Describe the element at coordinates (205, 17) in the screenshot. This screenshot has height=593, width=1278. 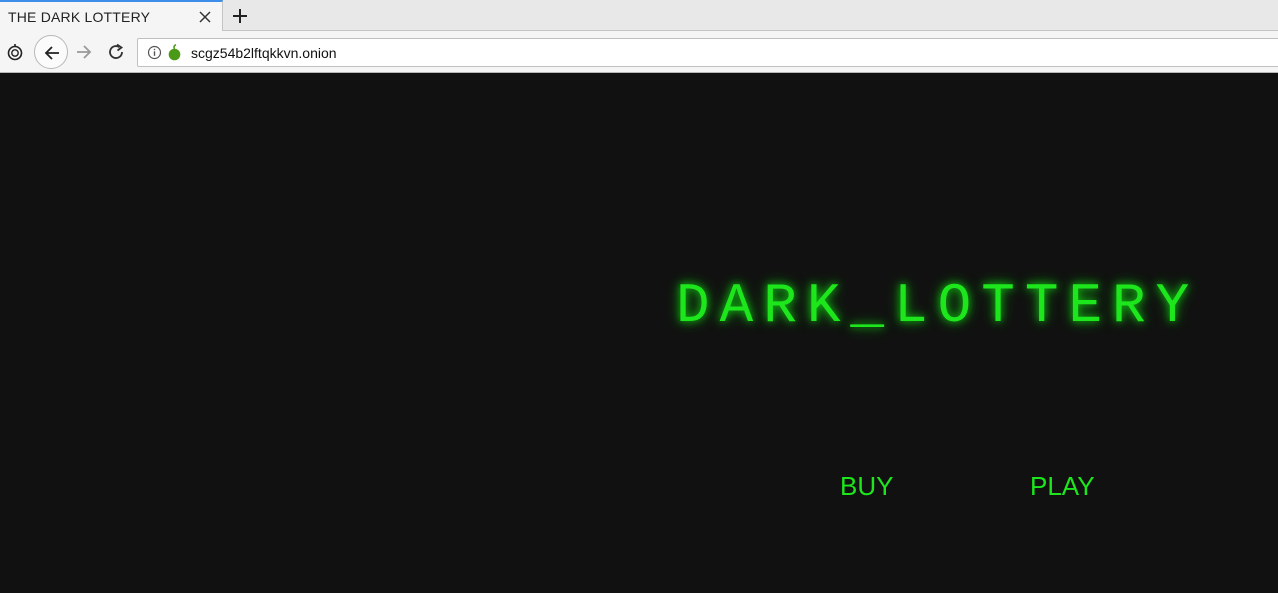
I see `close-icon` at that location.